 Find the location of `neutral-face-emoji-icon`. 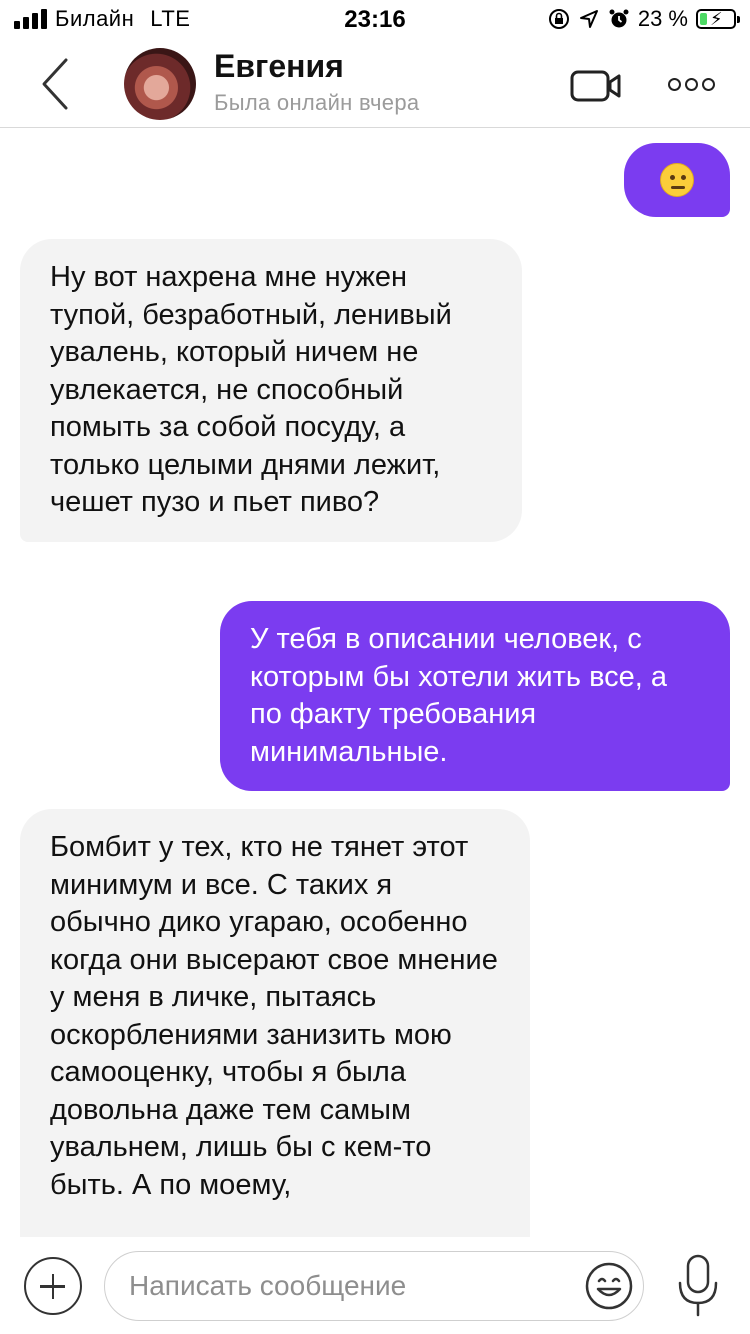

neutral-face-emoji-icon is located at coordinates (677, 180).